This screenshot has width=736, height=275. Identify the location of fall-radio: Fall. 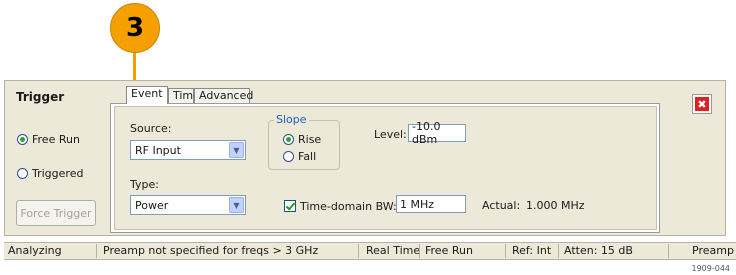
(299, 156).